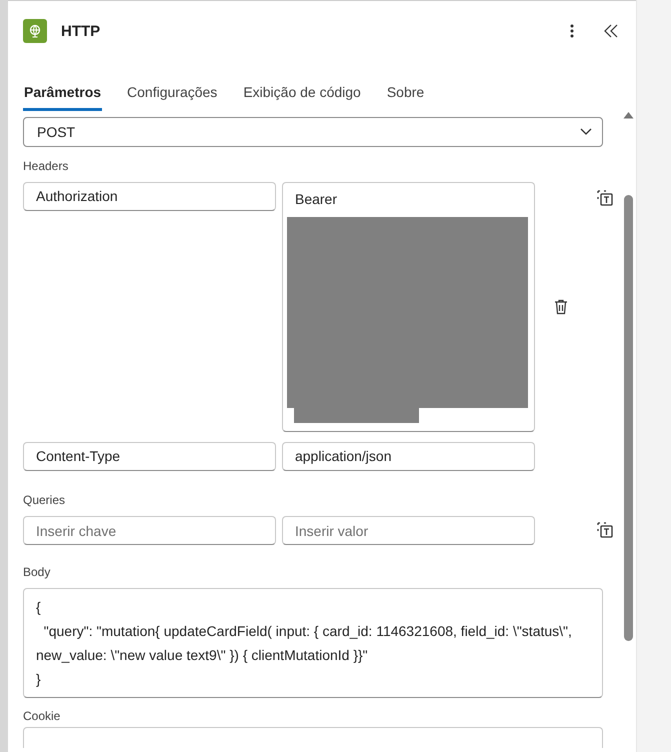  Describe the element at coordinates (611, 31) in the screenshot. I see `collapse-icon` at that location.